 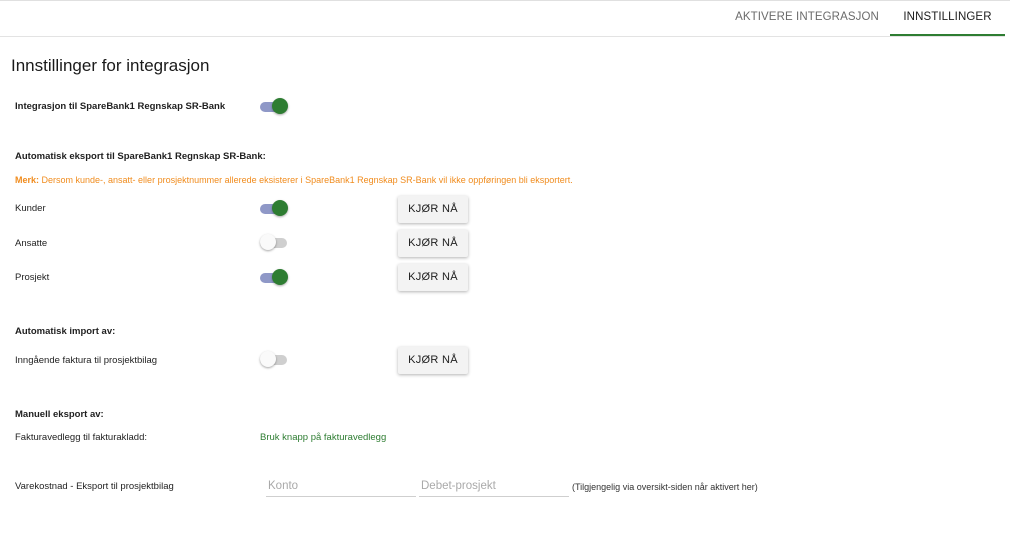 I want to click on debet-prosjekt-input, so click(x=496, y=486).